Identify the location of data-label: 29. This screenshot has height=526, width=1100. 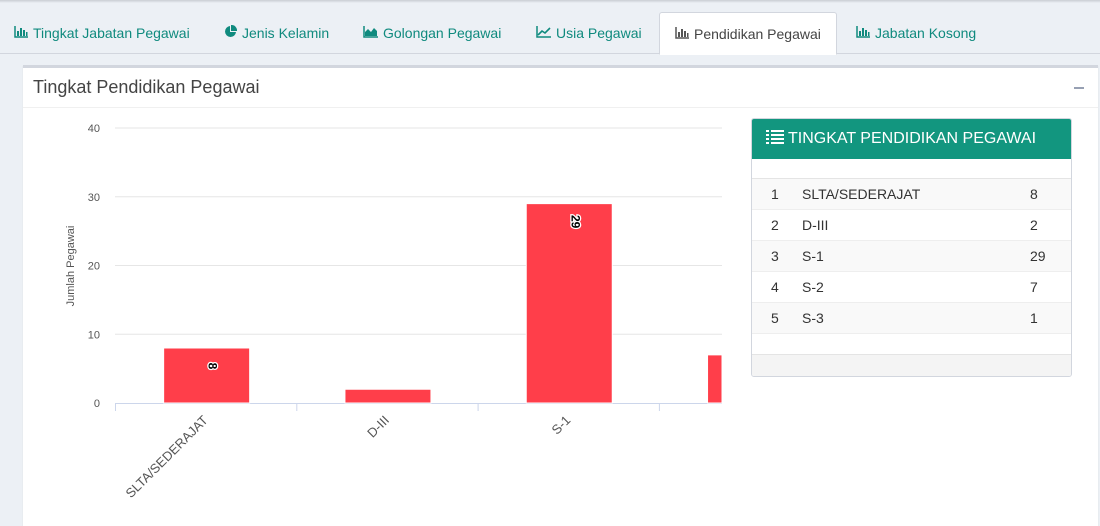
(575, 222).